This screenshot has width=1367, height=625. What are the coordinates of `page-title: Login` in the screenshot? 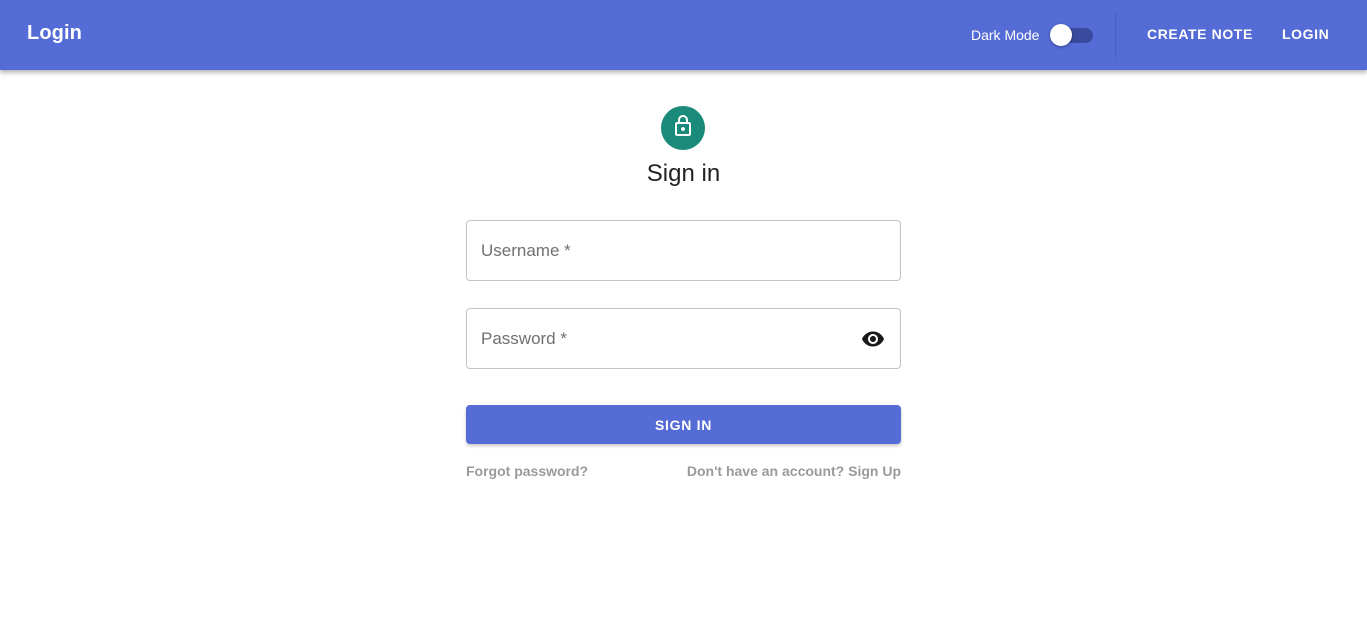 It's located at (54, 33).